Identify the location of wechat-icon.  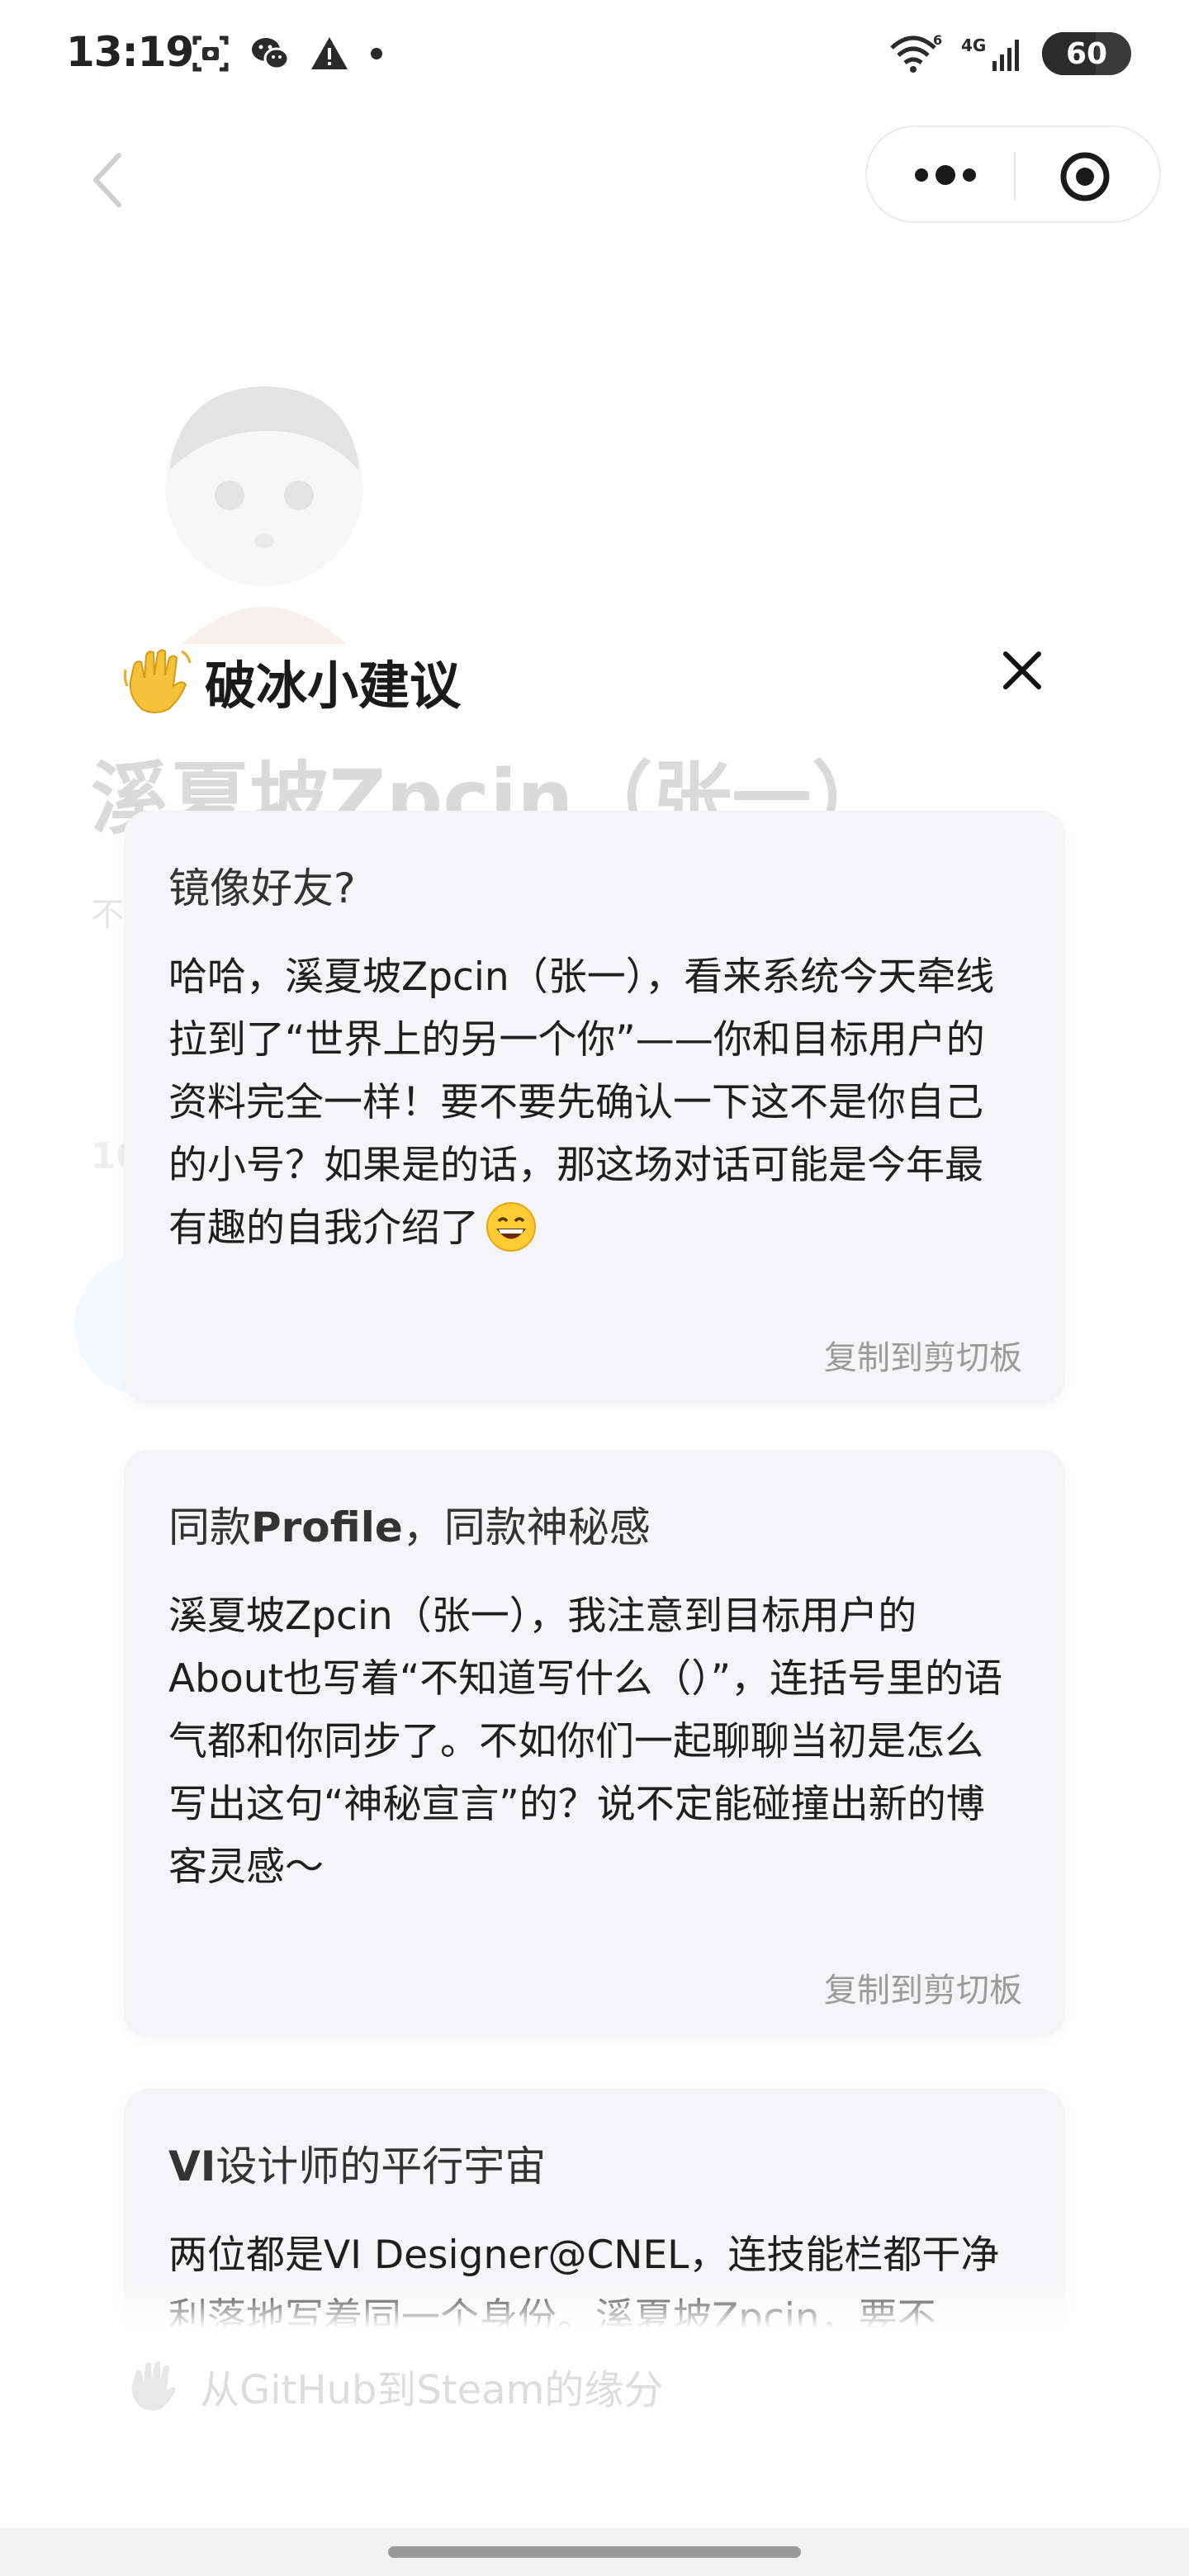
(271, 54).